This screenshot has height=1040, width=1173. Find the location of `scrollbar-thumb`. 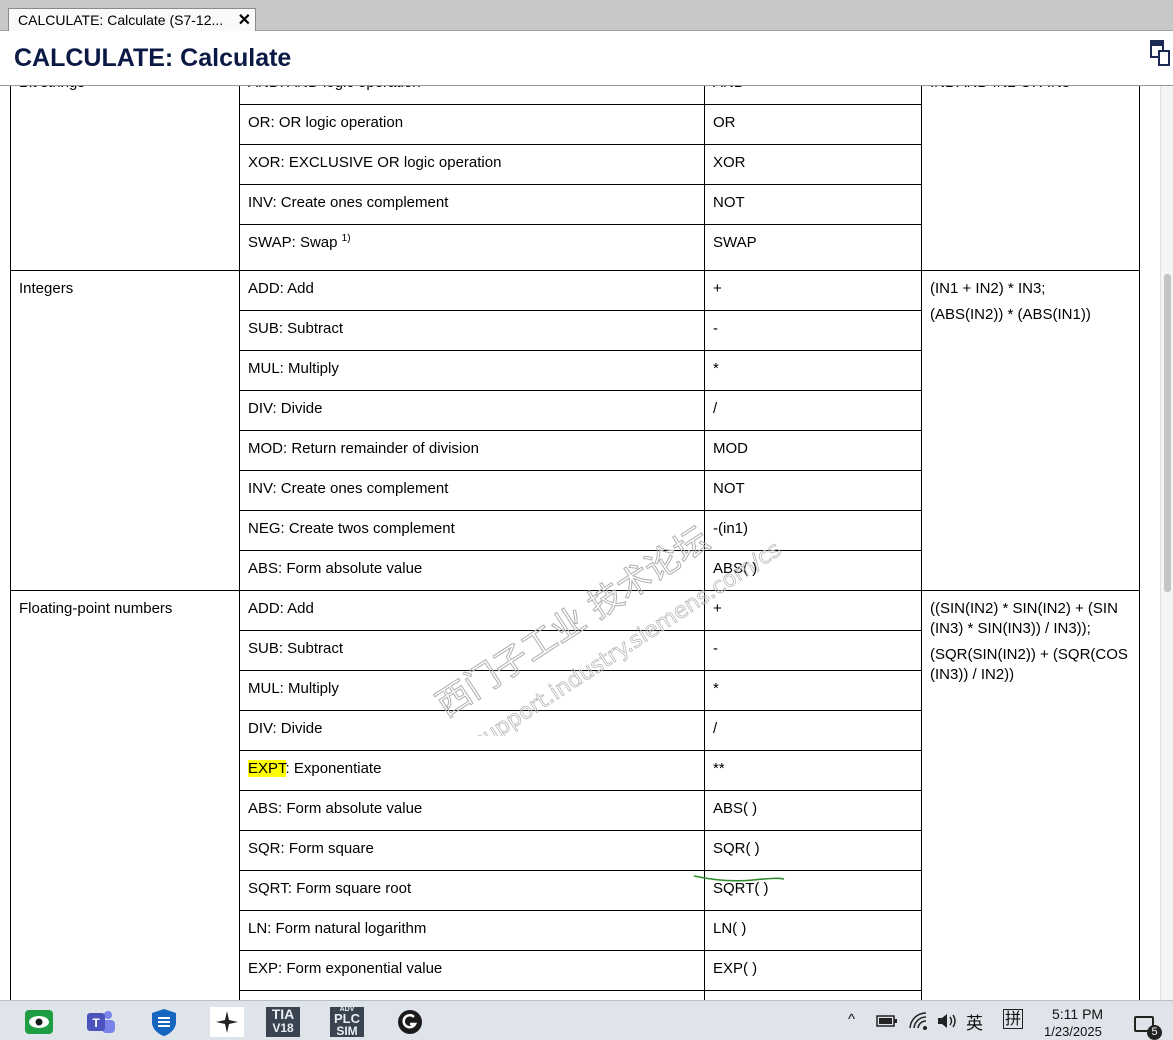

scrollbar-thumb is located at coordinates (1167, 433).